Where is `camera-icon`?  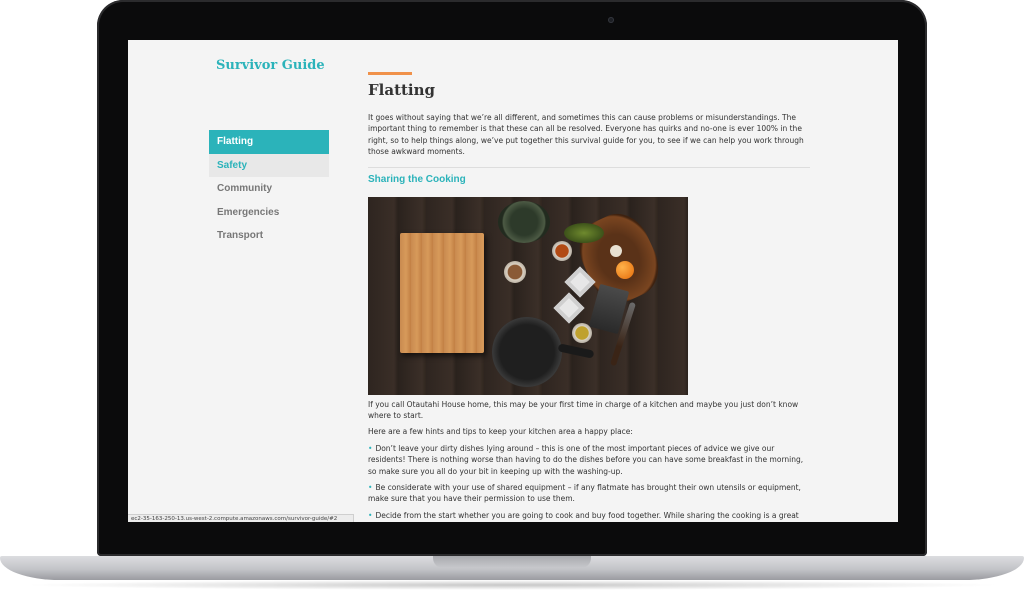 camera-icon is located at coordinates (611, 20).